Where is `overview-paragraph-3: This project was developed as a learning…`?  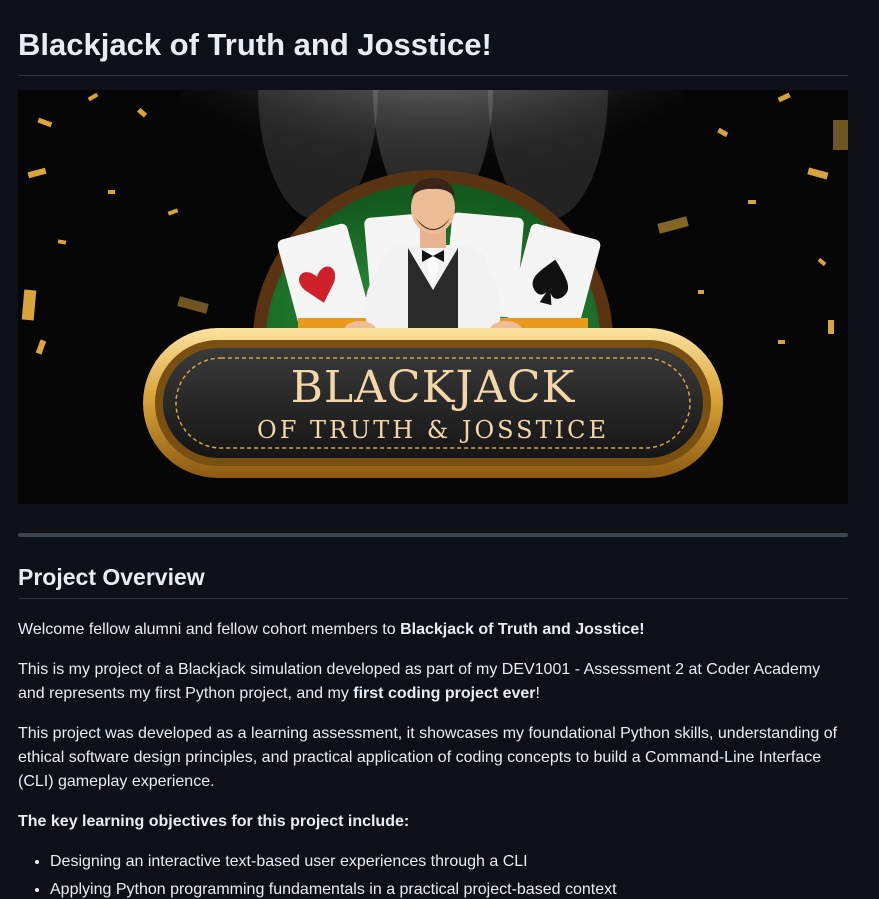 overview-paragraph-3: This project was developed as a learning… is located at coordinates (428, 757).